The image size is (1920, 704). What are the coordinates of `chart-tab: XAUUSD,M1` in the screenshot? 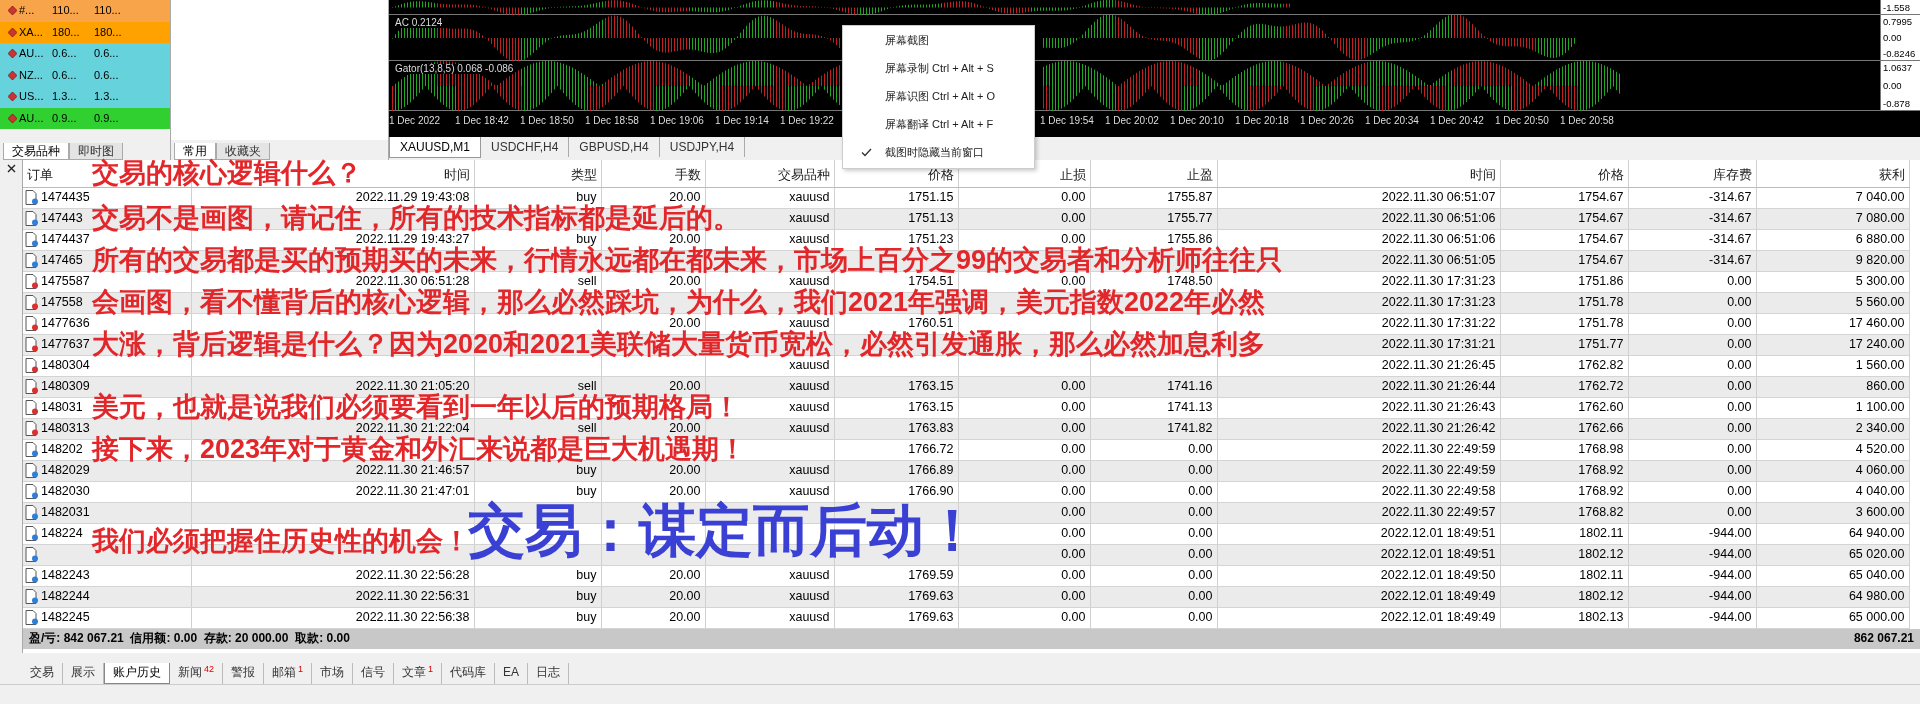 It's located at (435, 148).